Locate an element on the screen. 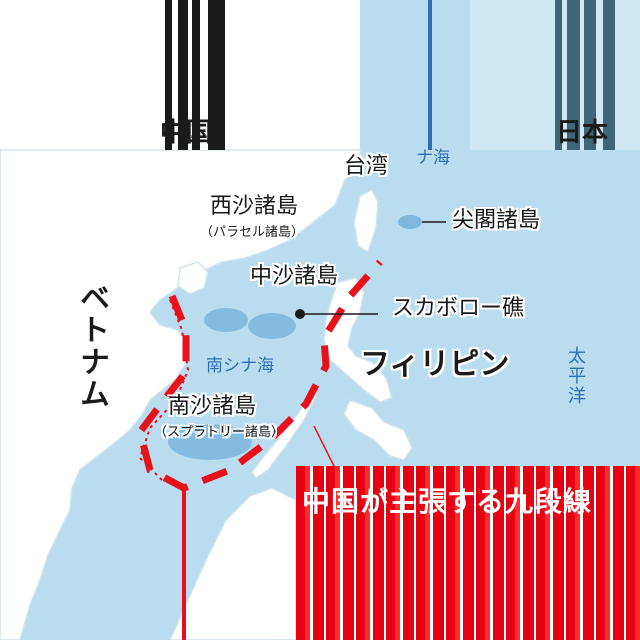  callout-title: 中国が主張する九段線 is located at coordinates (447, 501).